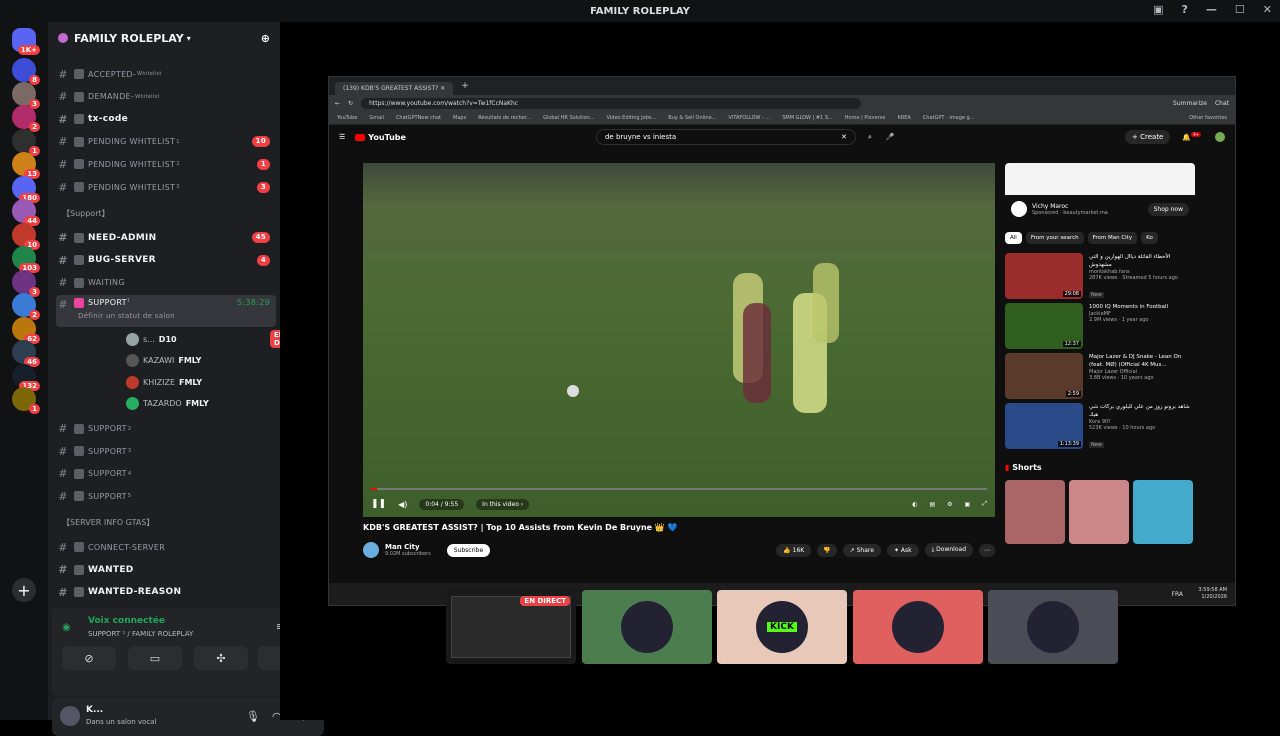 The image size is (1280, 736). I want to click on channel-item: # SUPPORT 4, so click(166, 474).